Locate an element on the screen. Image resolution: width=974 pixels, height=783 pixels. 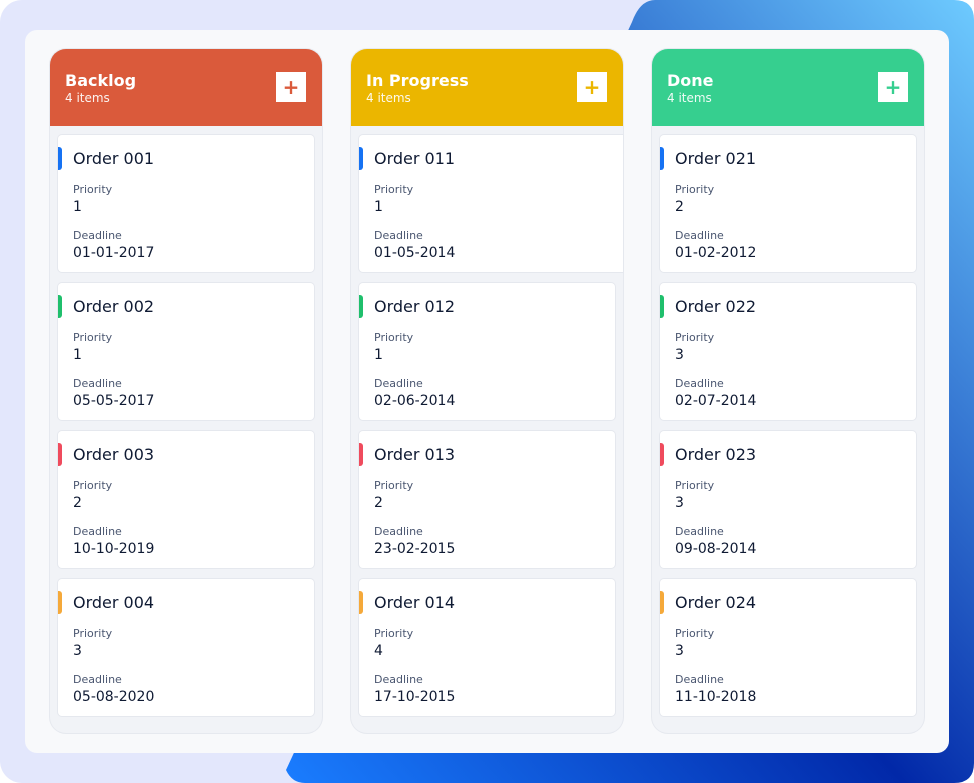
order-card: Order 003 Priority 2 Deadline 10-10-2019 is located at coordinates (186, 499).